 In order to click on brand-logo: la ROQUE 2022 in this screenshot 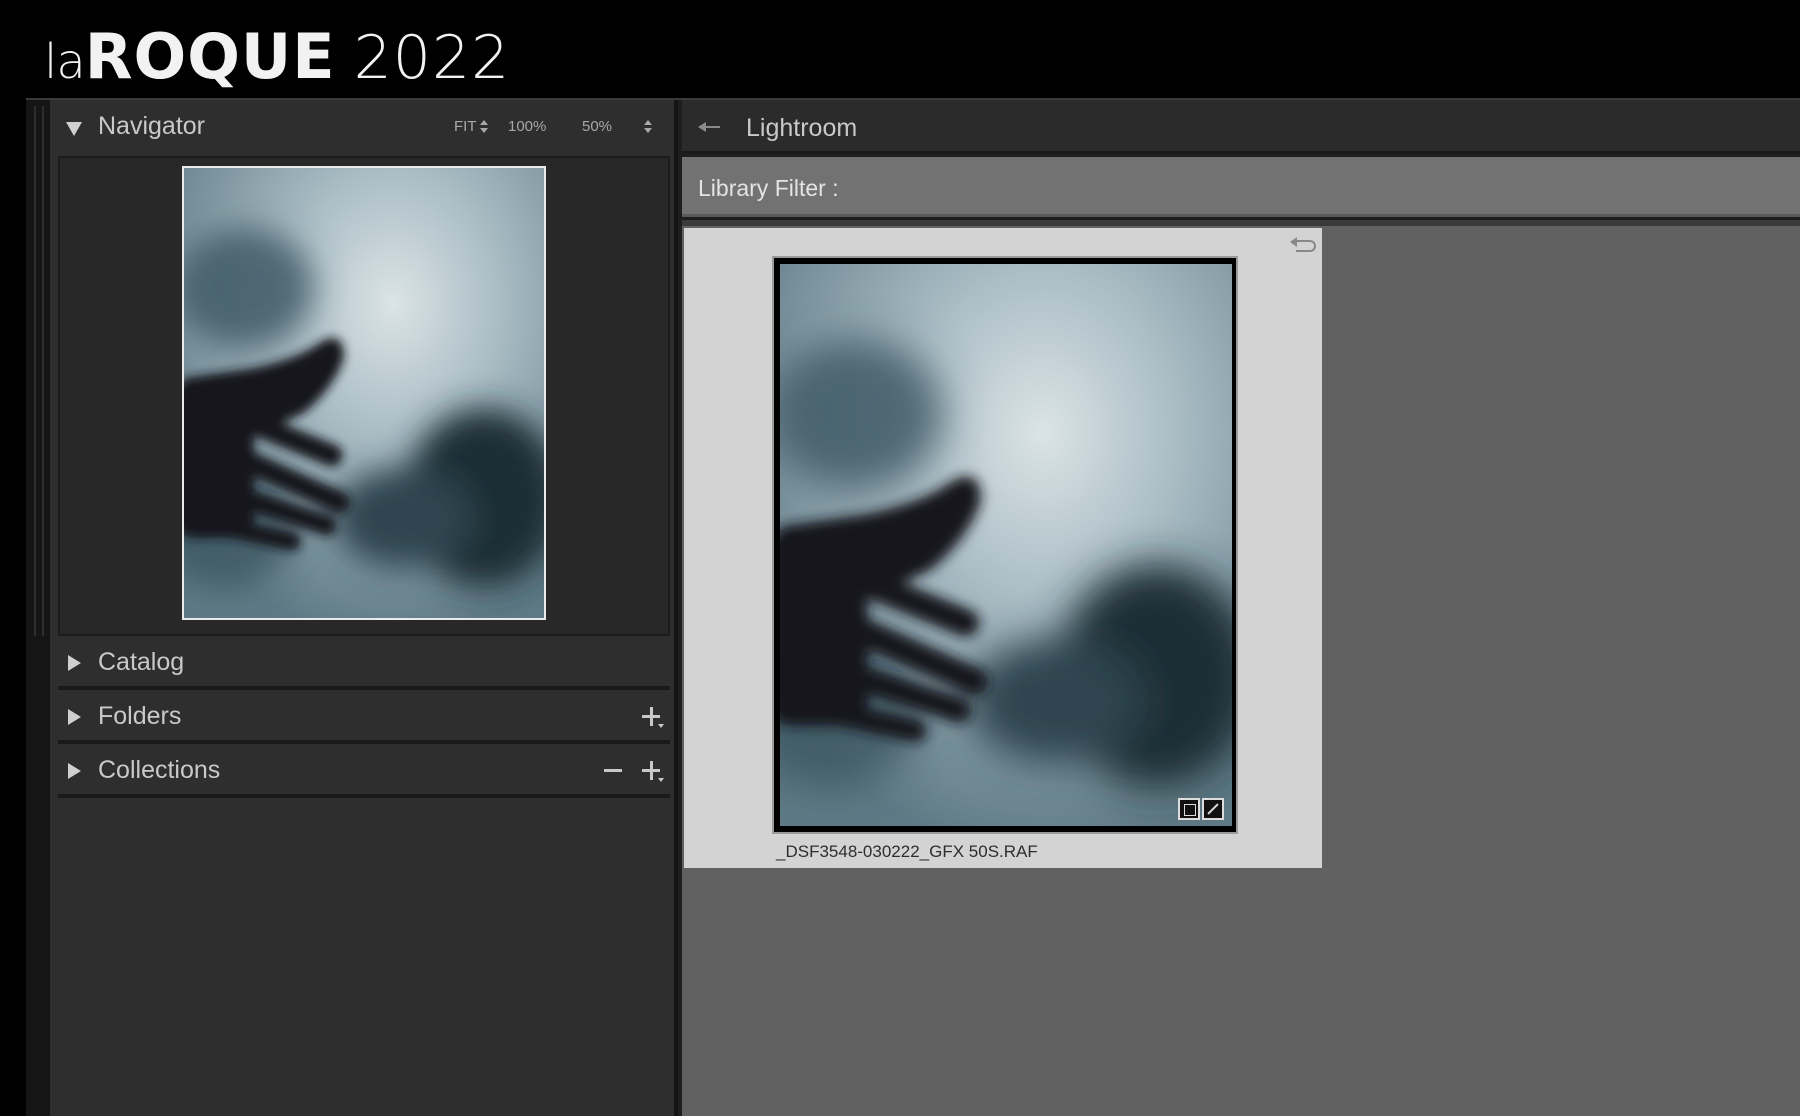, I will do `click(277, 58)`.